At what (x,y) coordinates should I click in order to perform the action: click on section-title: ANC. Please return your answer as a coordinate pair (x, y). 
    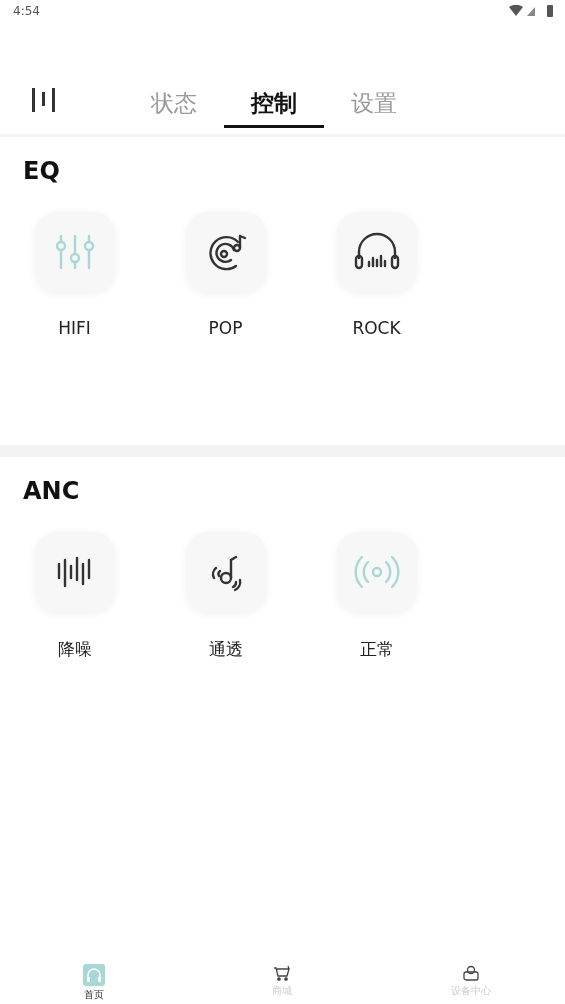
    Looking at the image, I should click on (52, 491).